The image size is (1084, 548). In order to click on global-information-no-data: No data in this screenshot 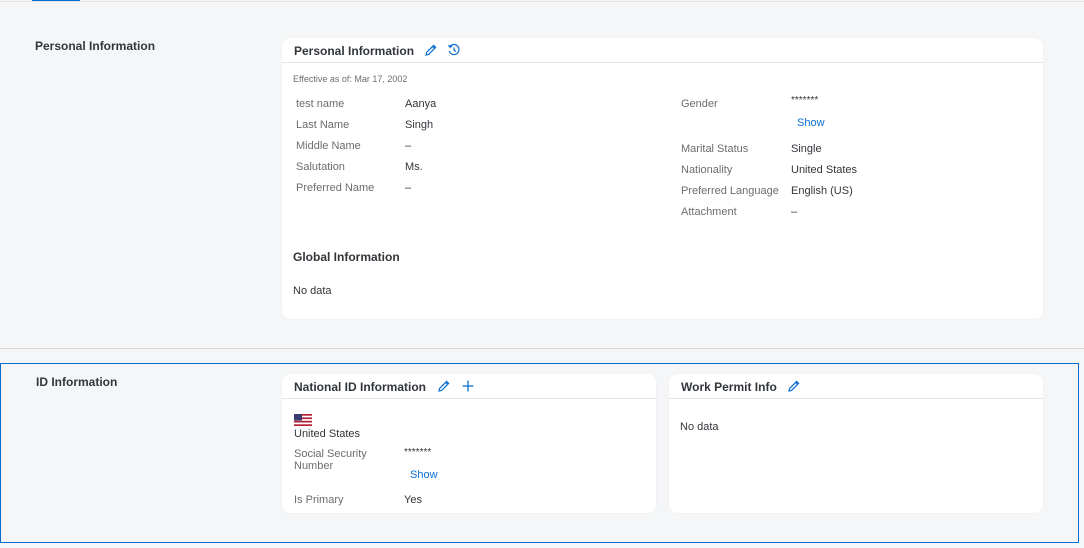, I will do `click(312, 291)`.